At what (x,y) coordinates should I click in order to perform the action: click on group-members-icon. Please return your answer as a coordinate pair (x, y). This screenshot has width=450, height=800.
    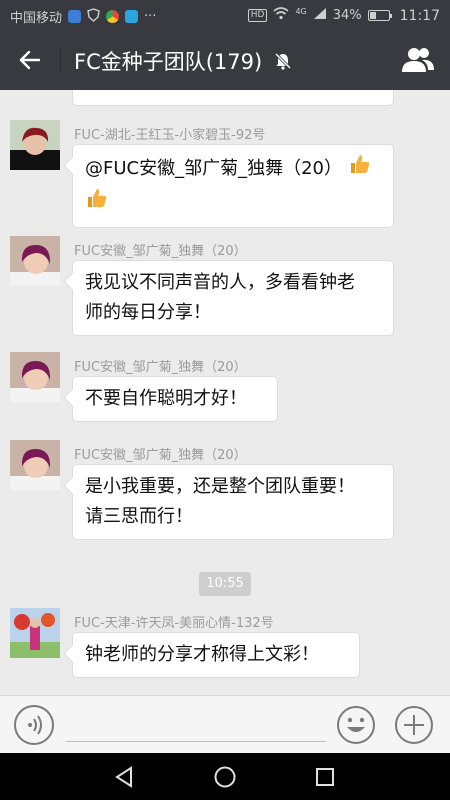
    Looking at the image, I should click on (418, 60).